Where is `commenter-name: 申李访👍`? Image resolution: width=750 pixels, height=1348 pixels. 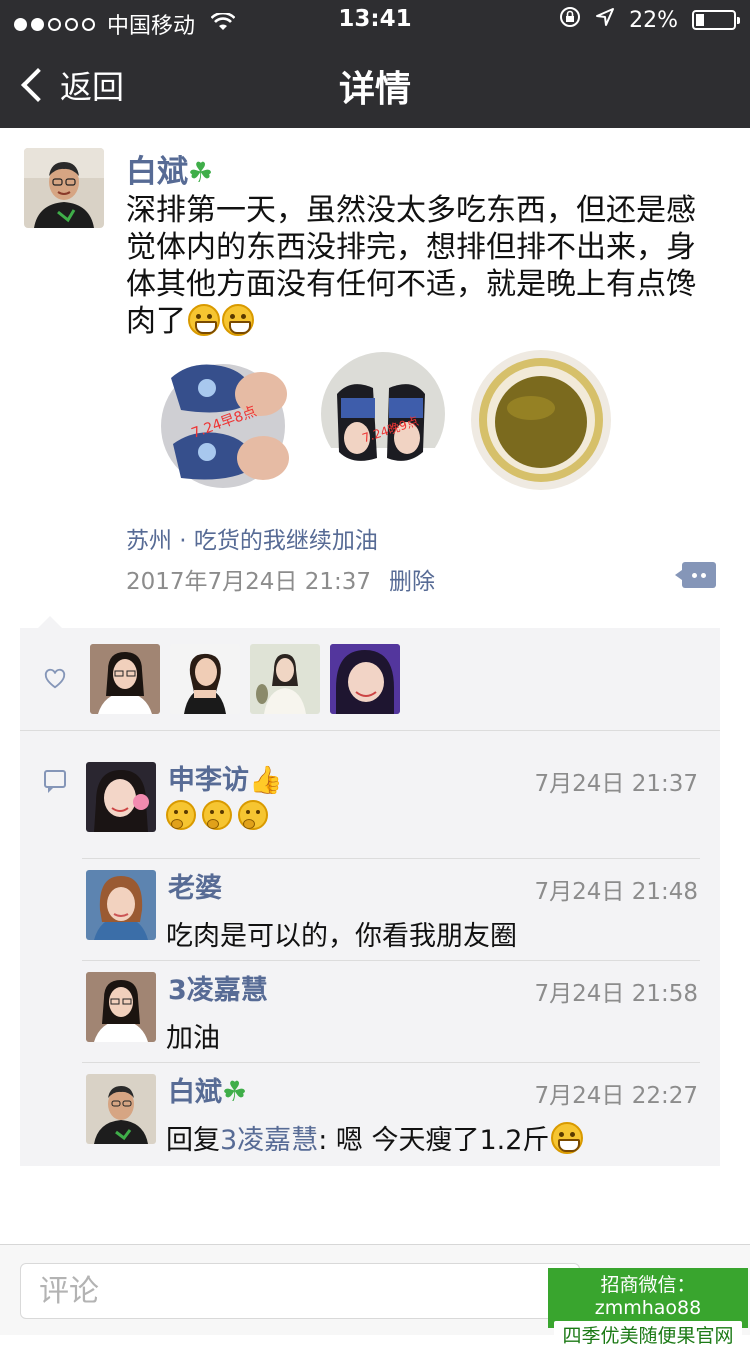 commenter-name: 申李访👍 is located at coordinates (225, 777).